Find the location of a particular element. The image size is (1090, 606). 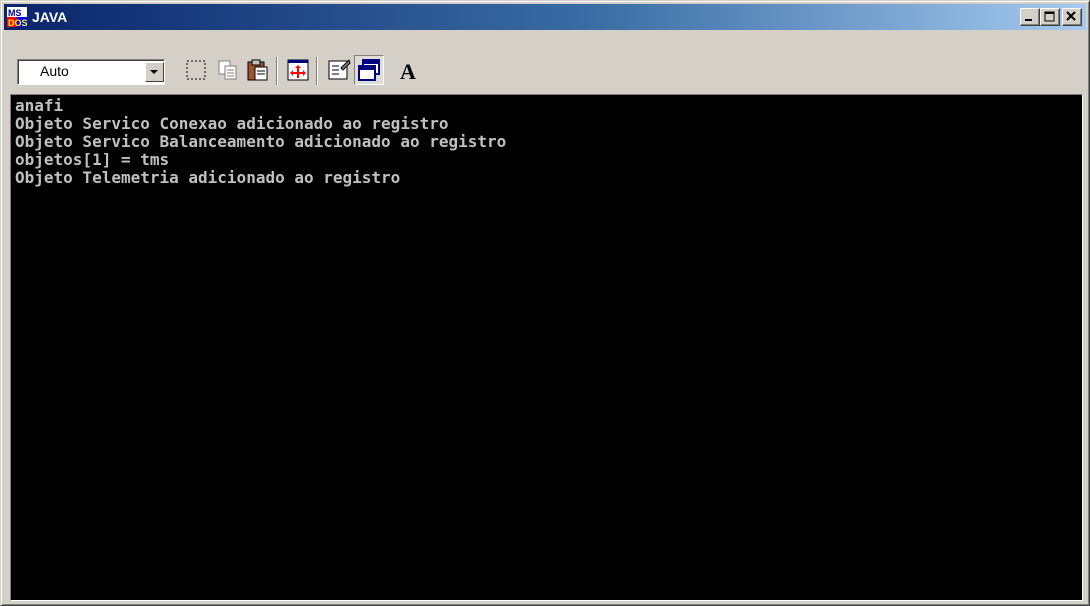

background-icon is located at coordinates (369, 70).